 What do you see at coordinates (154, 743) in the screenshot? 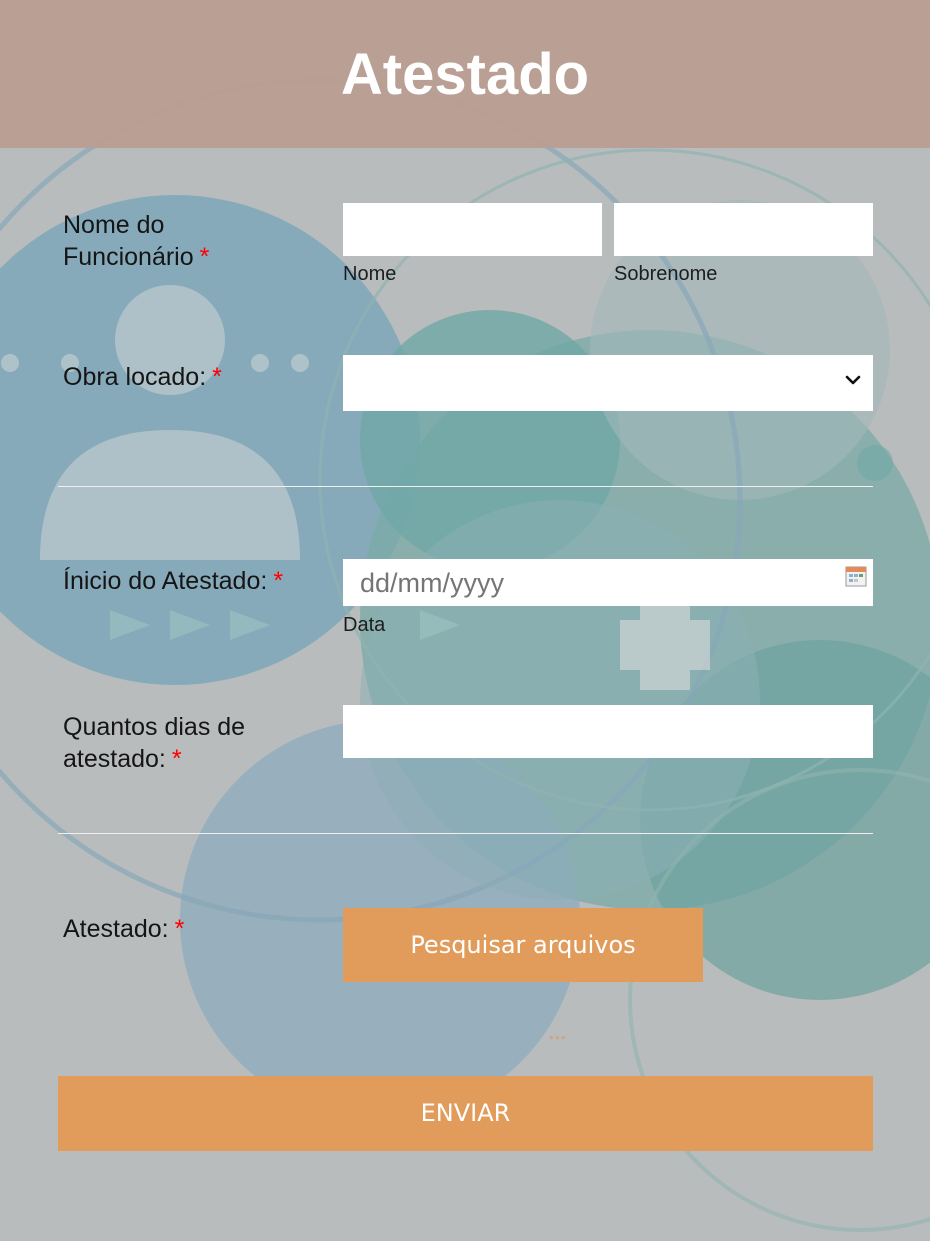
I see `days-label: Quantos dias de atestado: *` at bounding box center [154, 743].